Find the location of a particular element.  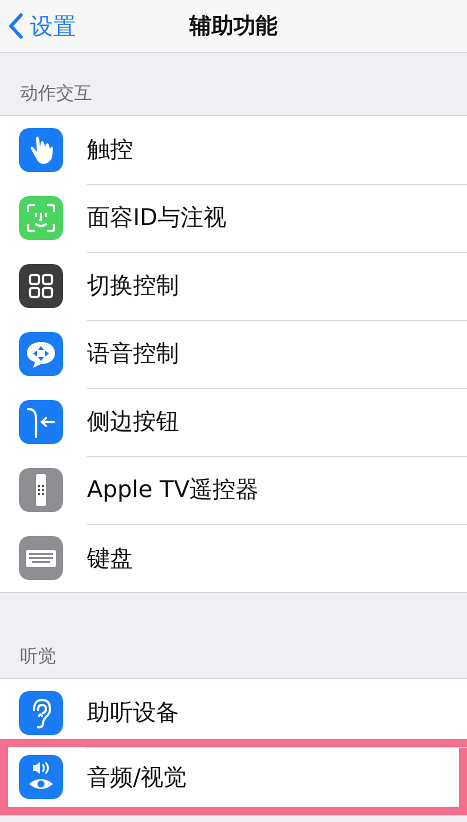

highlighted-row: 音频/视觉 is located at coordinates (233, 777).